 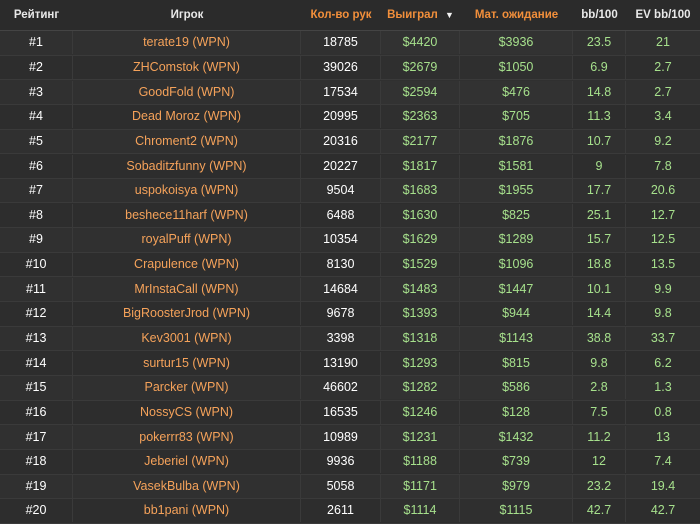 What do you see at coordinates (420, 166) in the screenshot?
I see `won-cell: $1817` at bounding box center [420, 166].